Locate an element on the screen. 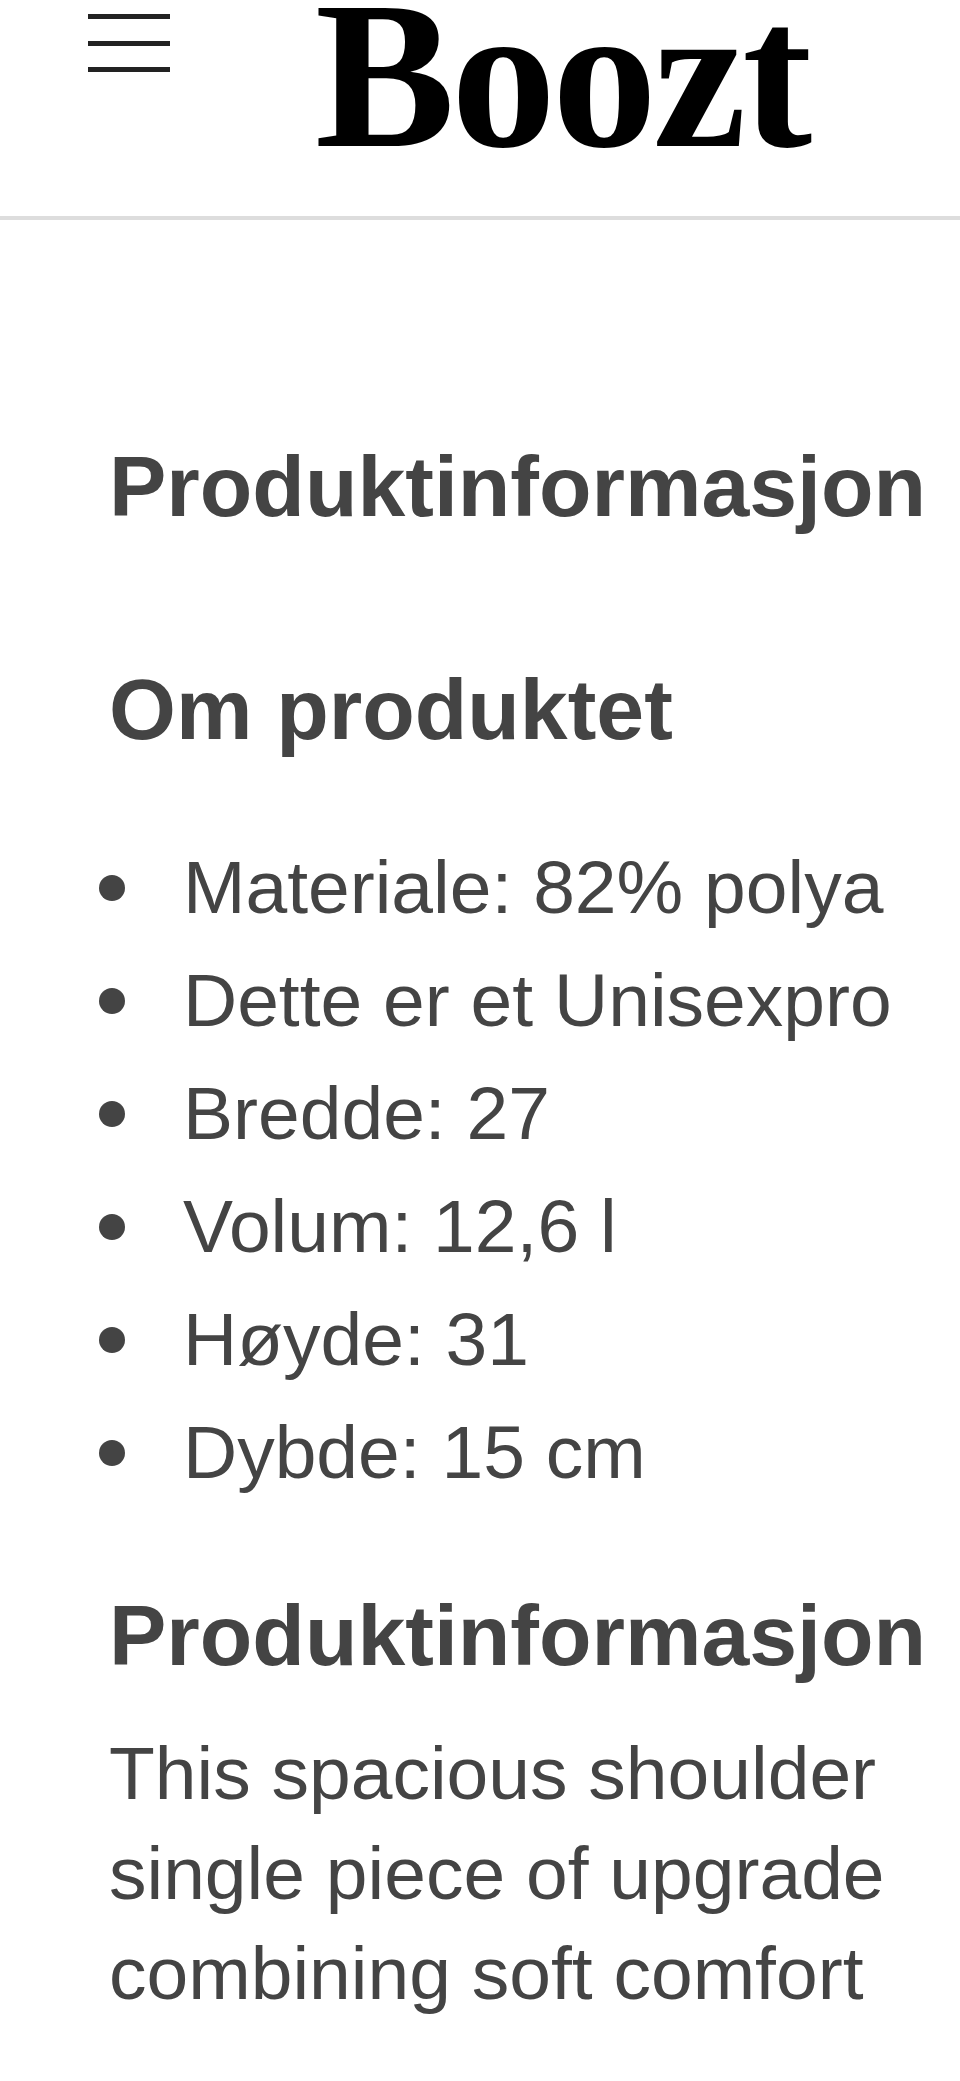 This screenshot has width=960, height=2081. paragraph-line: combining soft comfort is located at coordinates (487, 1973).